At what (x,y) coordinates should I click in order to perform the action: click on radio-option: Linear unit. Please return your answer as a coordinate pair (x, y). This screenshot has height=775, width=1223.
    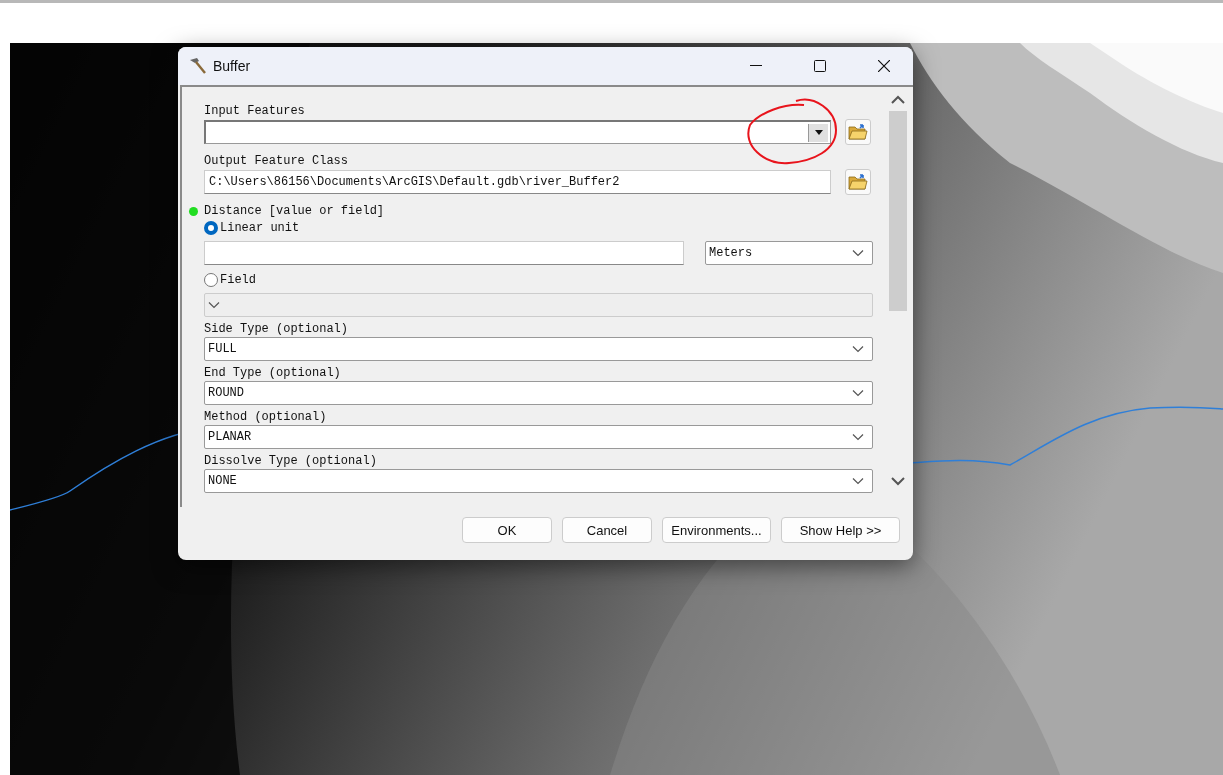
    Looking at the image, I should click on (538, 228).